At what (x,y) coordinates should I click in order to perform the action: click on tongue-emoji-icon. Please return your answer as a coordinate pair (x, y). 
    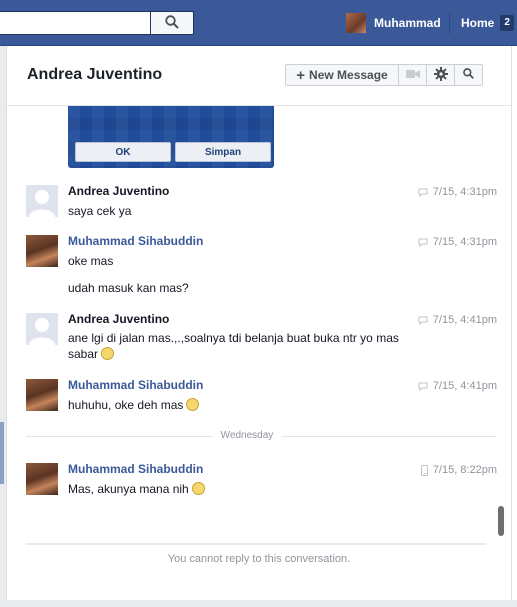
    Looking at the image, I should click on (198, 488).